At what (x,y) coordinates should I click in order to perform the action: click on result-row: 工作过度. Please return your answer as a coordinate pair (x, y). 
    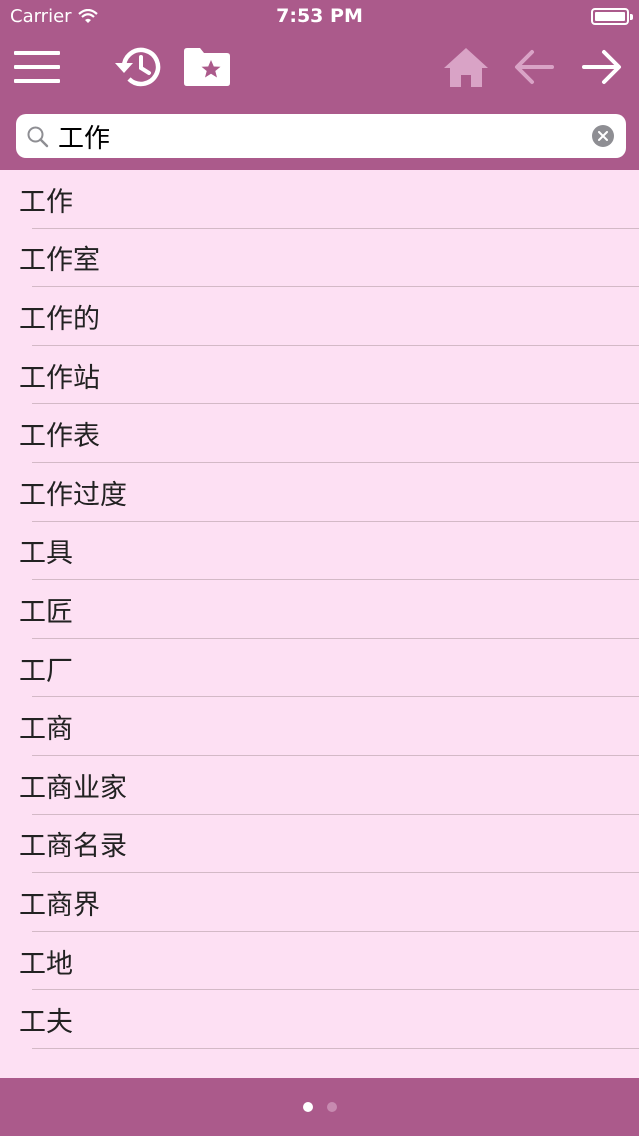
    Looking at the image, I should click on (319, 492).